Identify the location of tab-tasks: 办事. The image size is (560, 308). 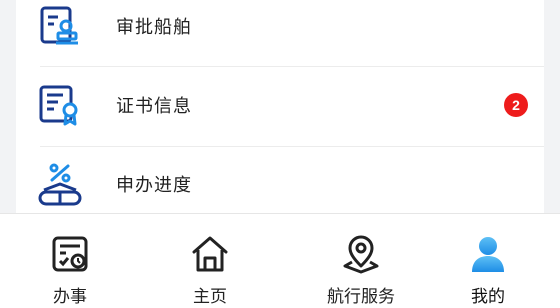
(70, 261).